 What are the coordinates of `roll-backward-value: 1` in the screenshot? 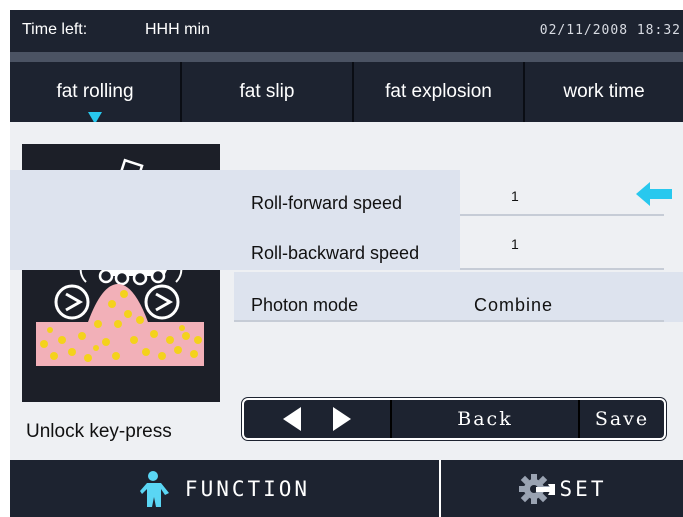 It's located at (515, 244).